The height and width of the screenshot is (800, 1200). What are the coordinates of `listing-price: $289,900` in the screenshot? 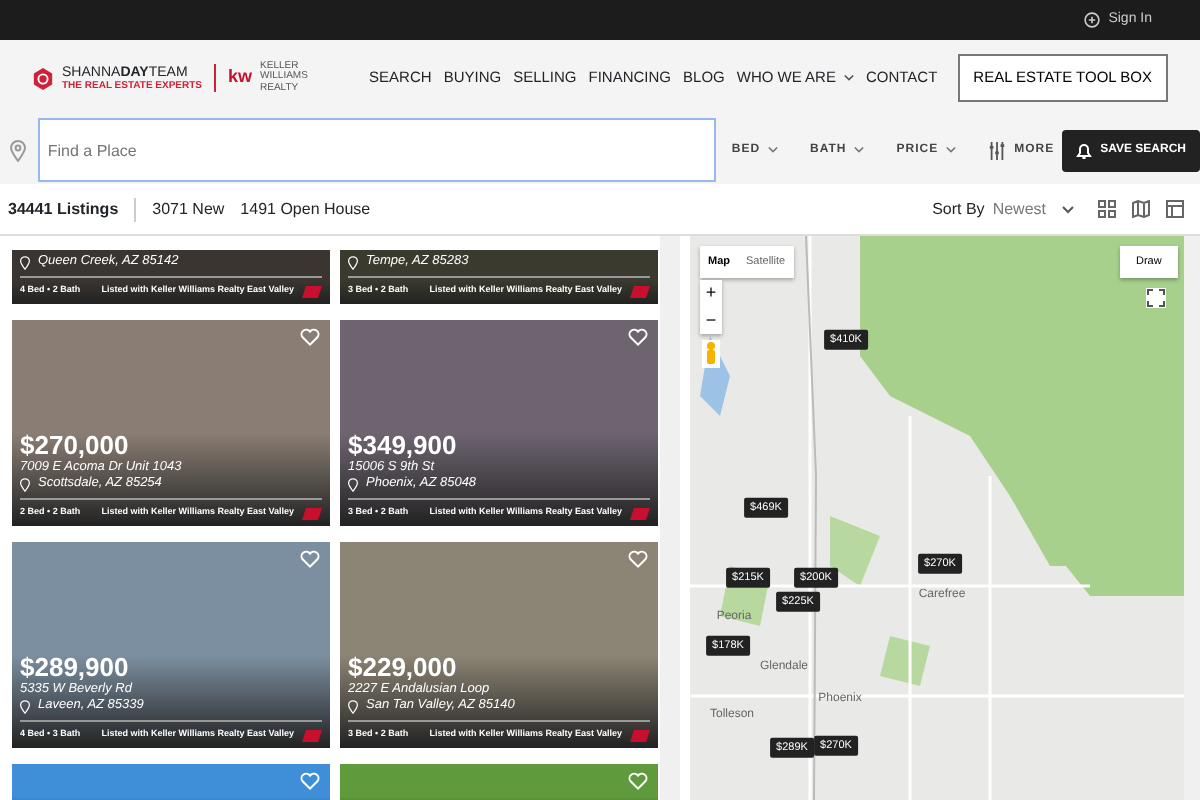 It's located at (75, 667).